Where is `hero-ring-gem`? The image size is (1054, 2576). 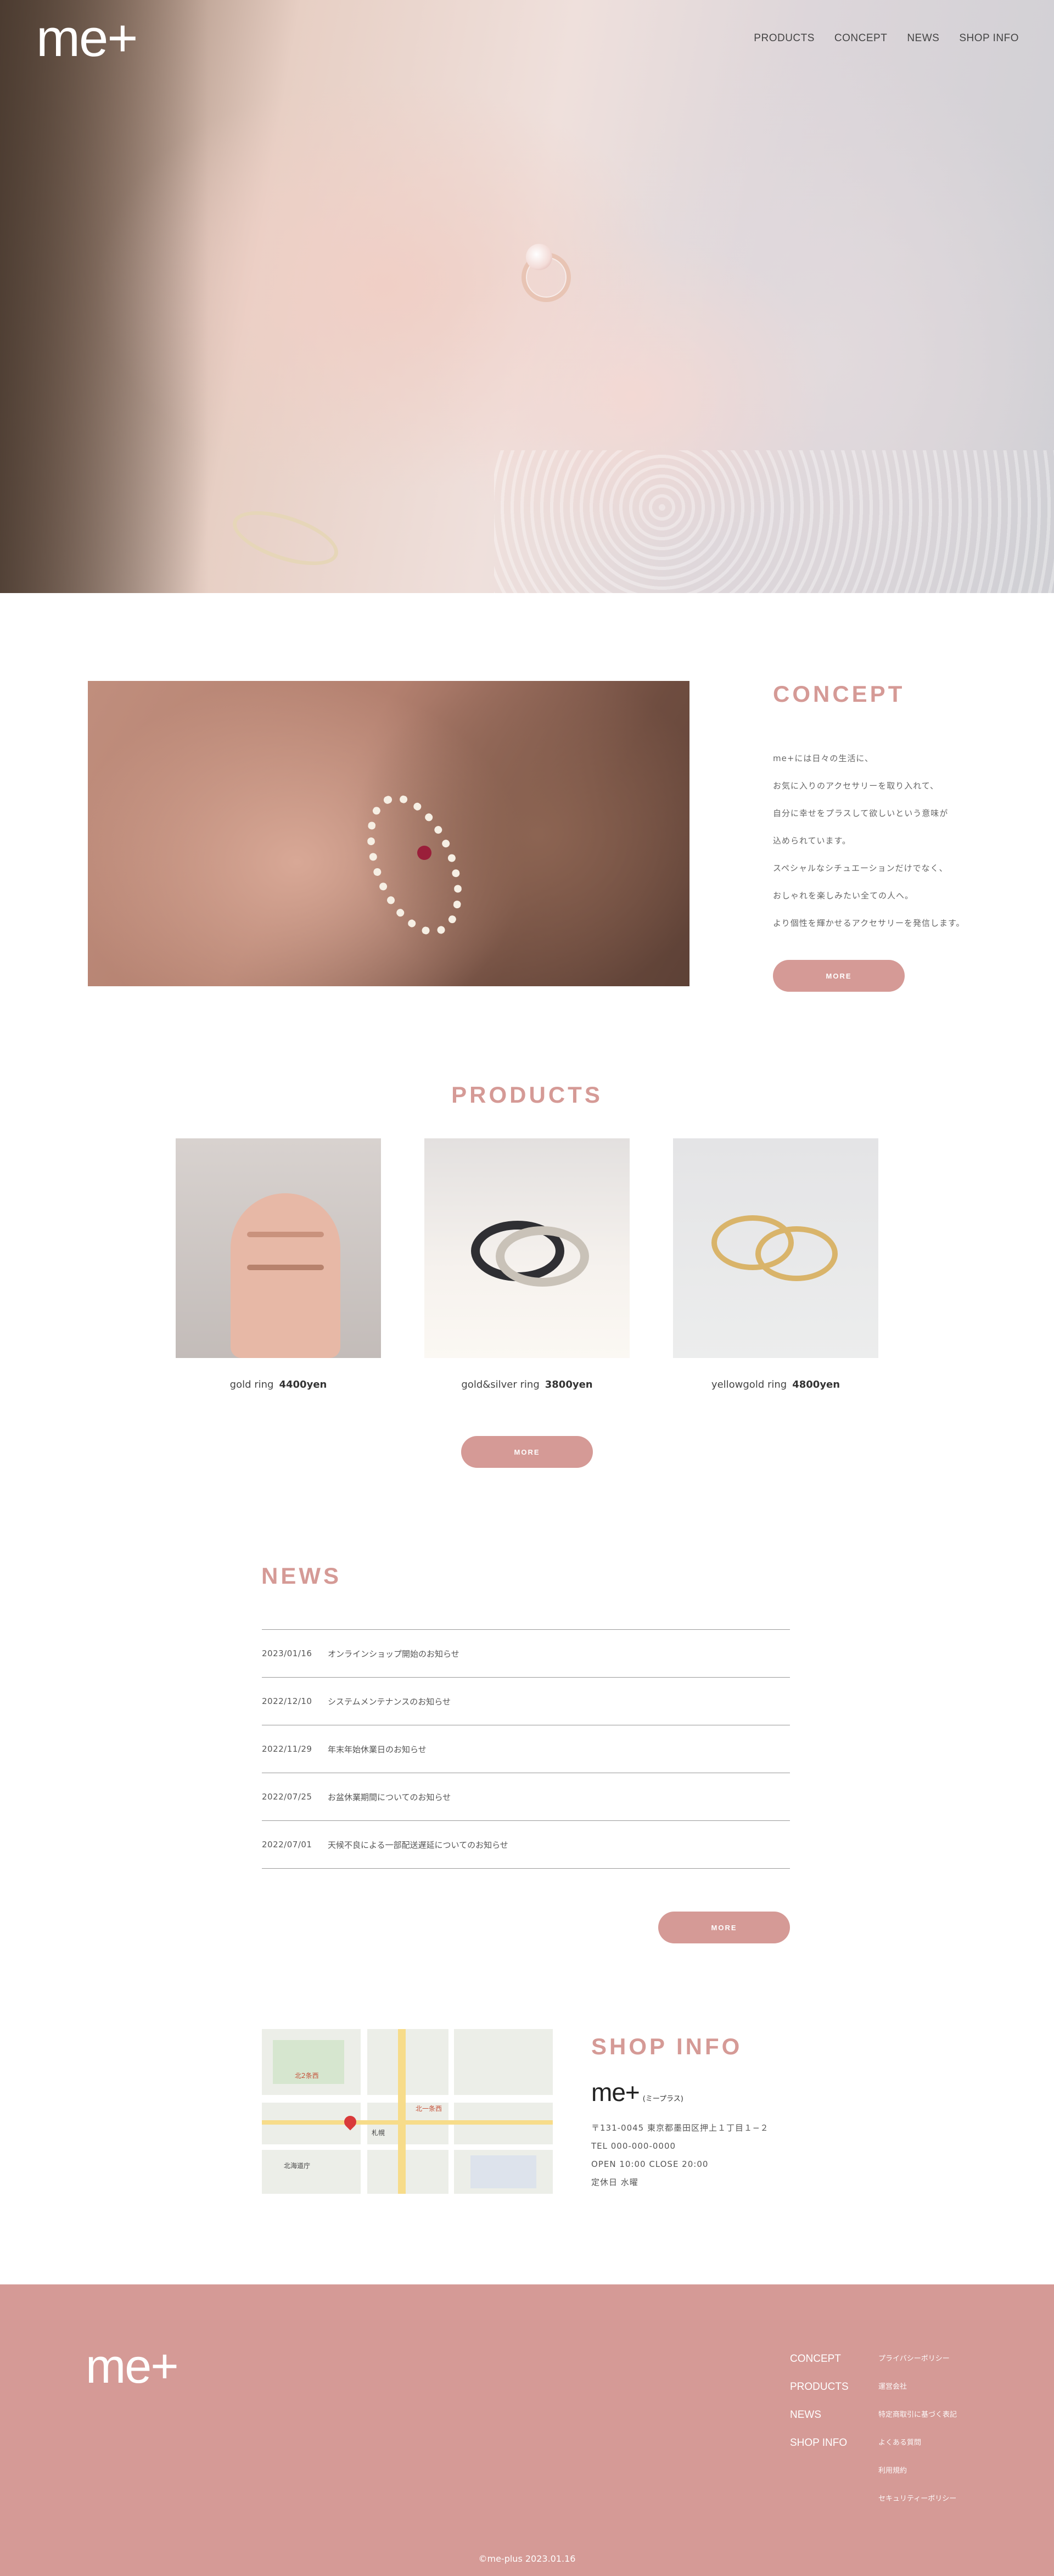 hero-ring-gem is located at coordinates (539, 257).